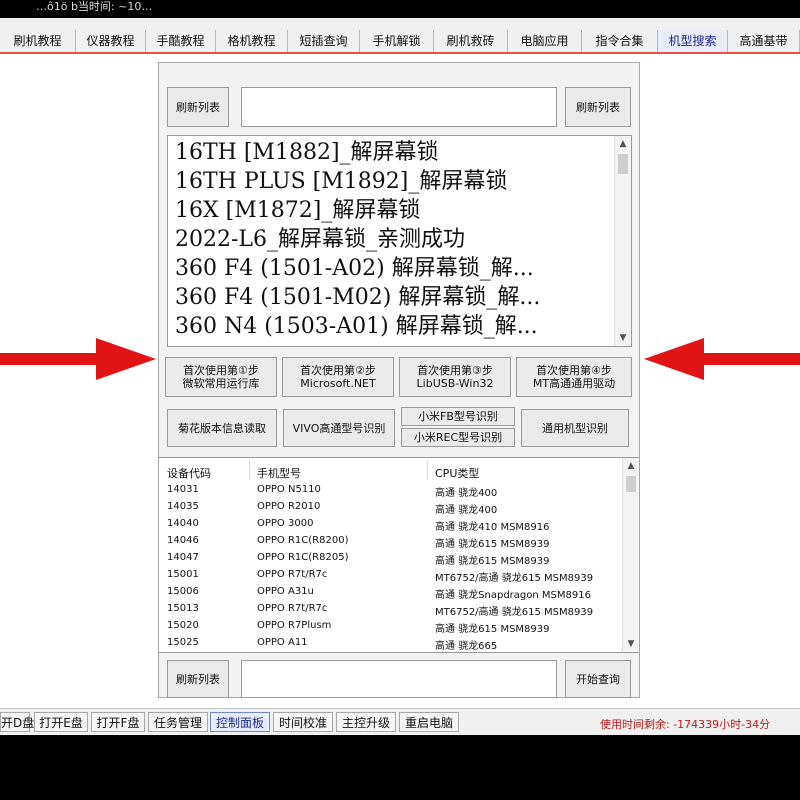  What do you see at coordinates (181, 41) in the screenshot?
I see `tab-tool-tutorial: 手酷教程` at bounding box center [181, 41].